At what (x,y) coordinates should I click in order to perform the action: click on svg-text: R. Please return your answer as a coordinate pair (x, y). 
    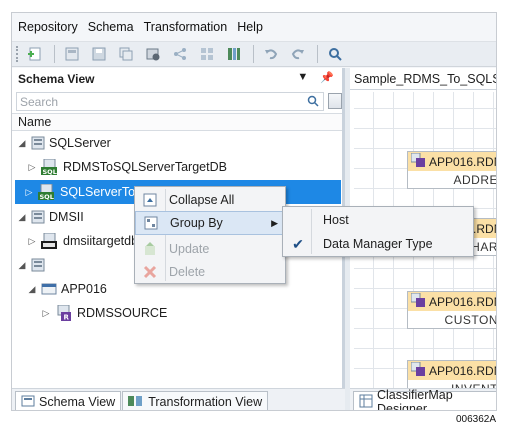
    Looking at the image, I should click on (67, 318).